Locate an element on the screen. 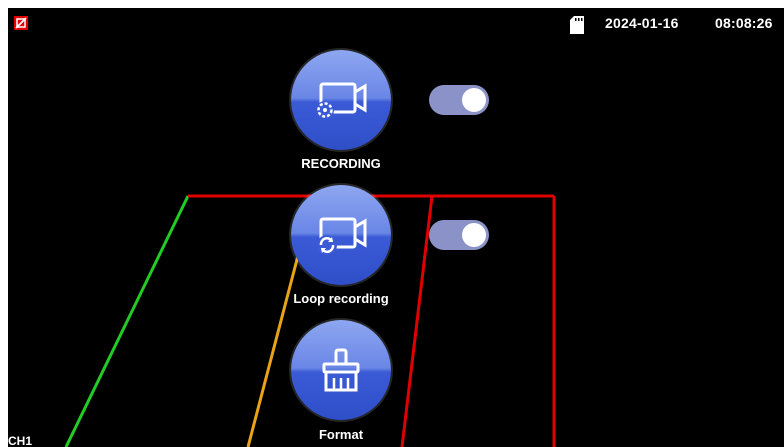  guide-line-red-inner is located at coordinates (417, 321).